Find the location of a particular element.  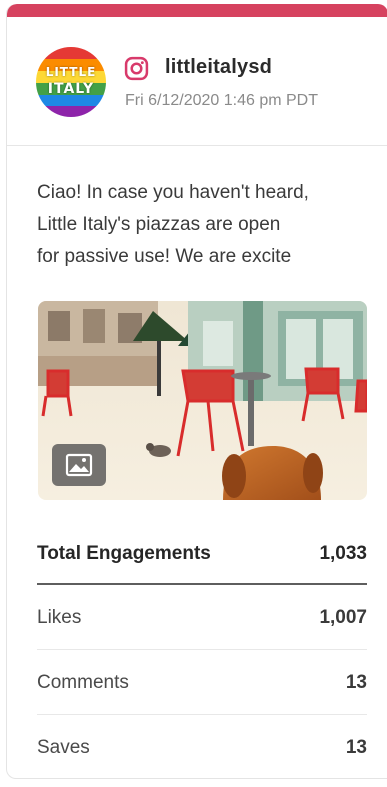

stat-label: Total Engagements is located at coordinates (124, 553).